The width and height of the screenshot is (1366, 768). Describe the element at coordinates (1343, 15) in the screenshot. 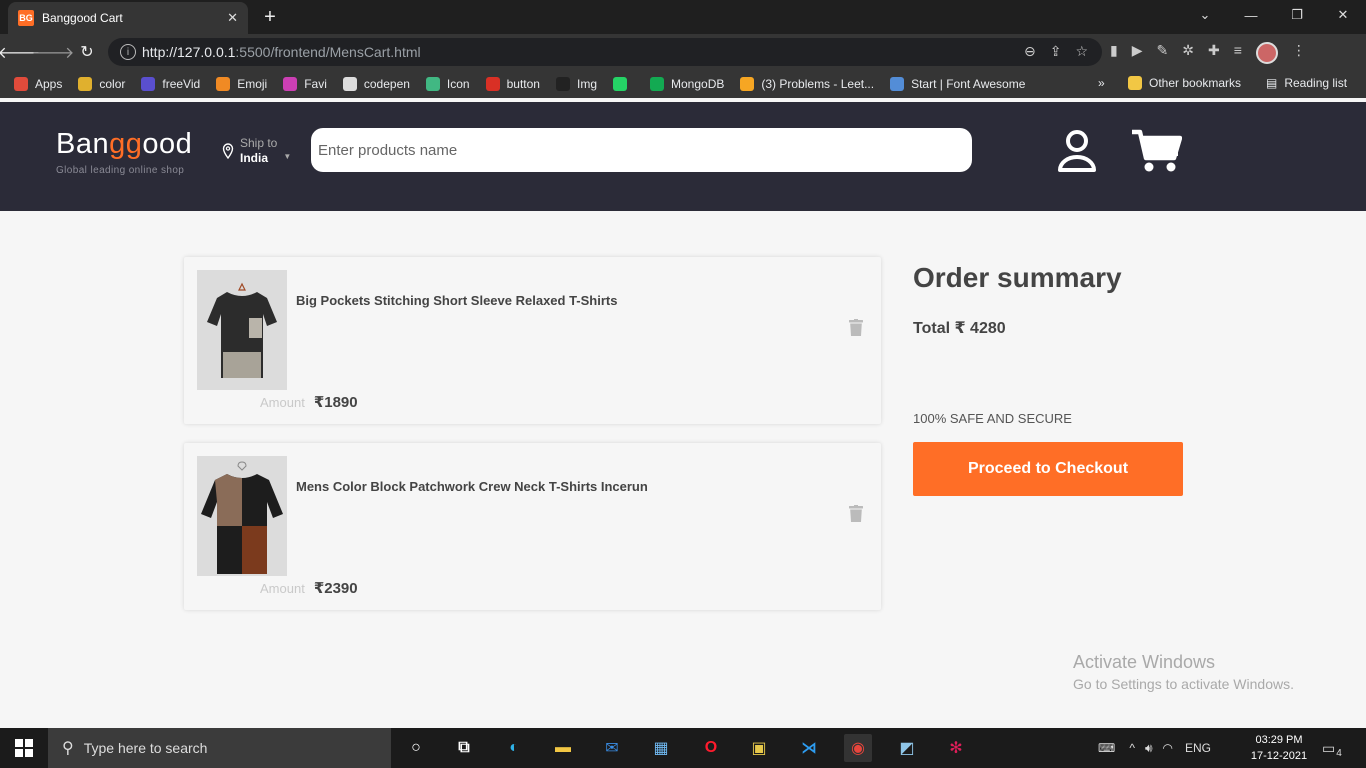

I see `close-window-button: ✕` at that location.